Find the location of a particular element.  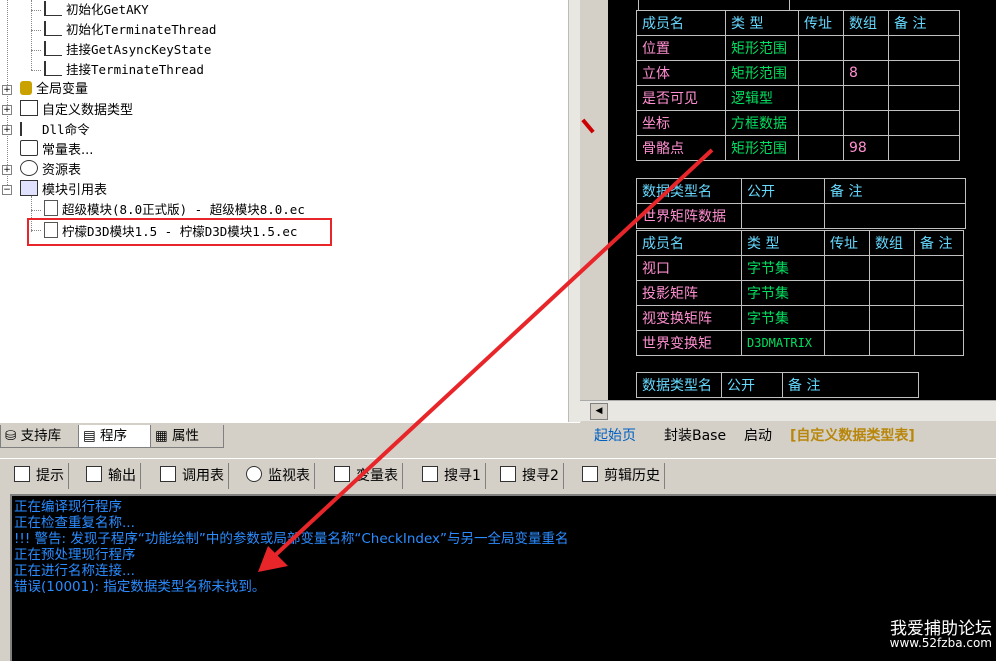

tree-item-module-references: 模块引用表 is located at coordinates (63, 190).